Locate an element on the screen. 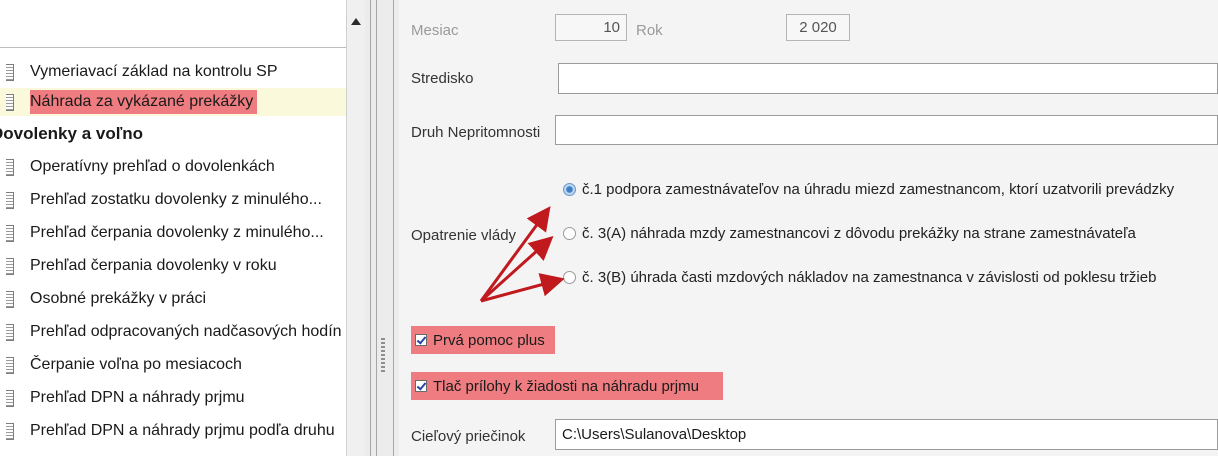 This screenshot has height=456, width=1218. arrow-to-c1 is located at coordinates (515, 254).